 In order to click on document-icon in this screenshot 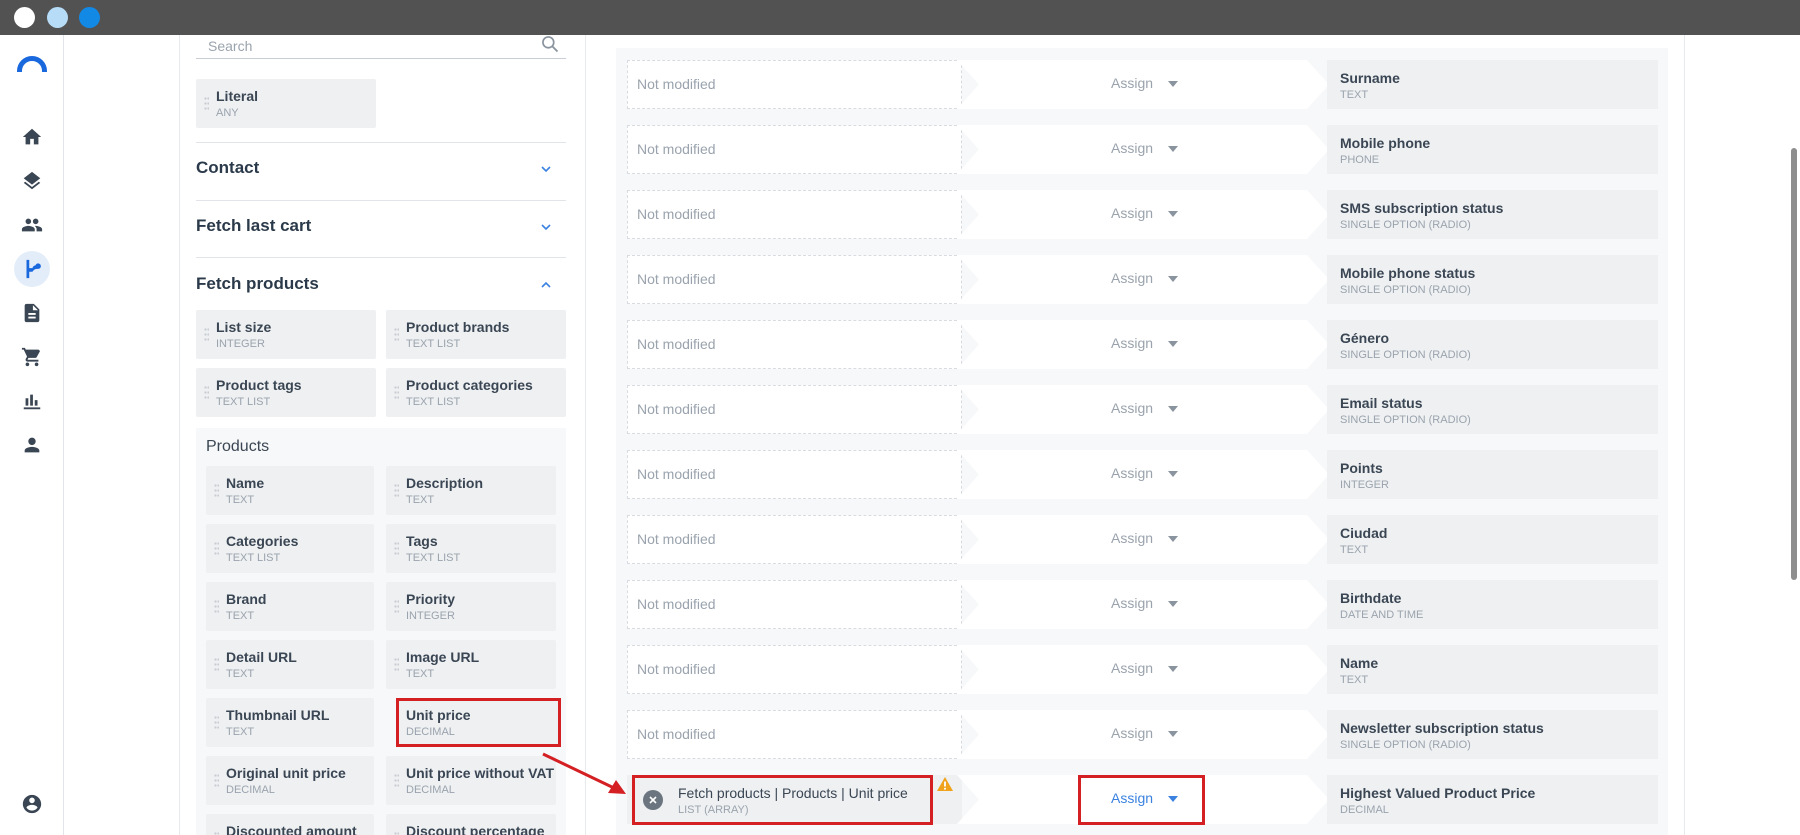, I will do `click(32, 313)`.